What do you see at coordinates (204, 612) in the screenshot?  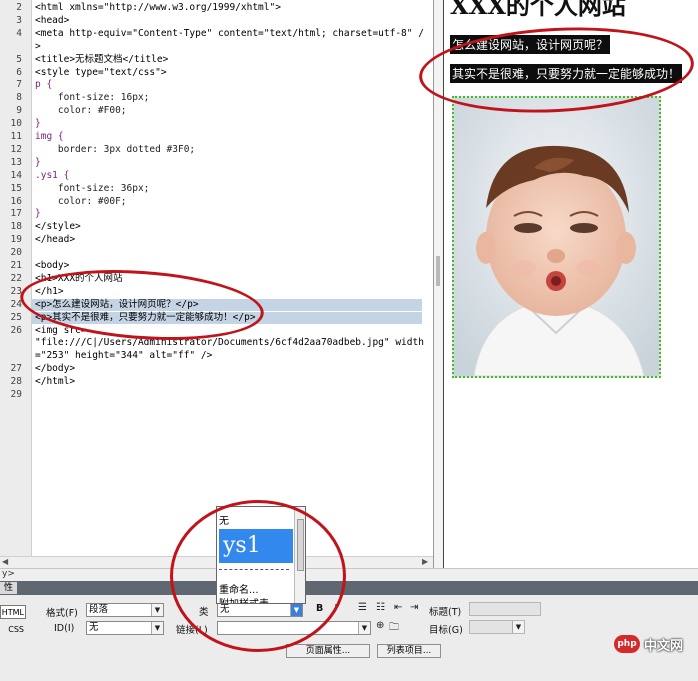 I see `class-label: 类` at bounding box center [204, 612].